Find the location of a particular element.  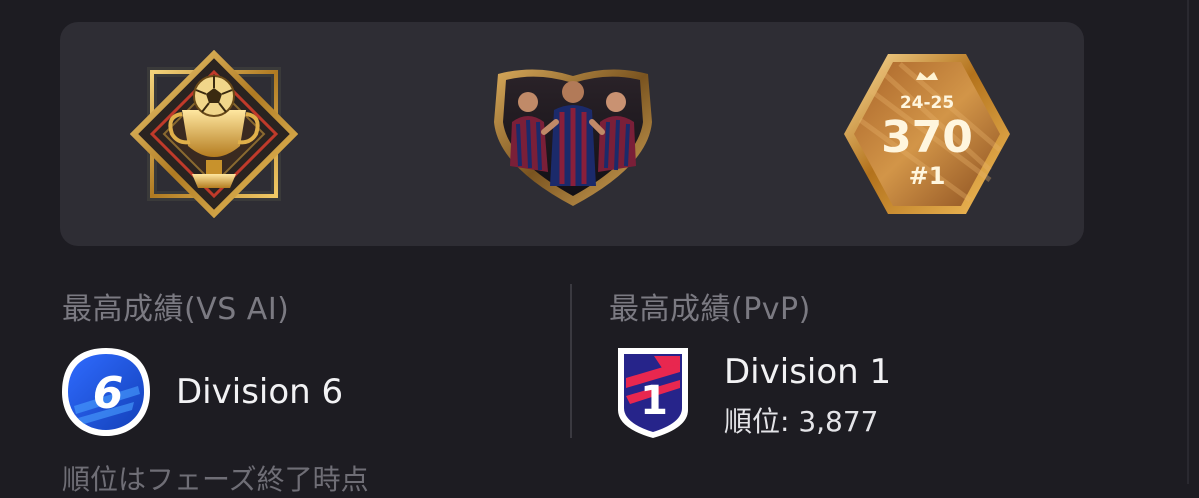

best-record-pvp-label: 最高成績(PvP) is located at coordinates (710, 309).